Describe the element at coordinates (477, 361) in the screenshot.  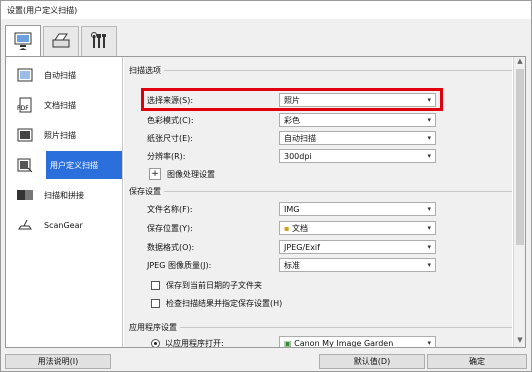
I see `ok-button: 确定` at that location.